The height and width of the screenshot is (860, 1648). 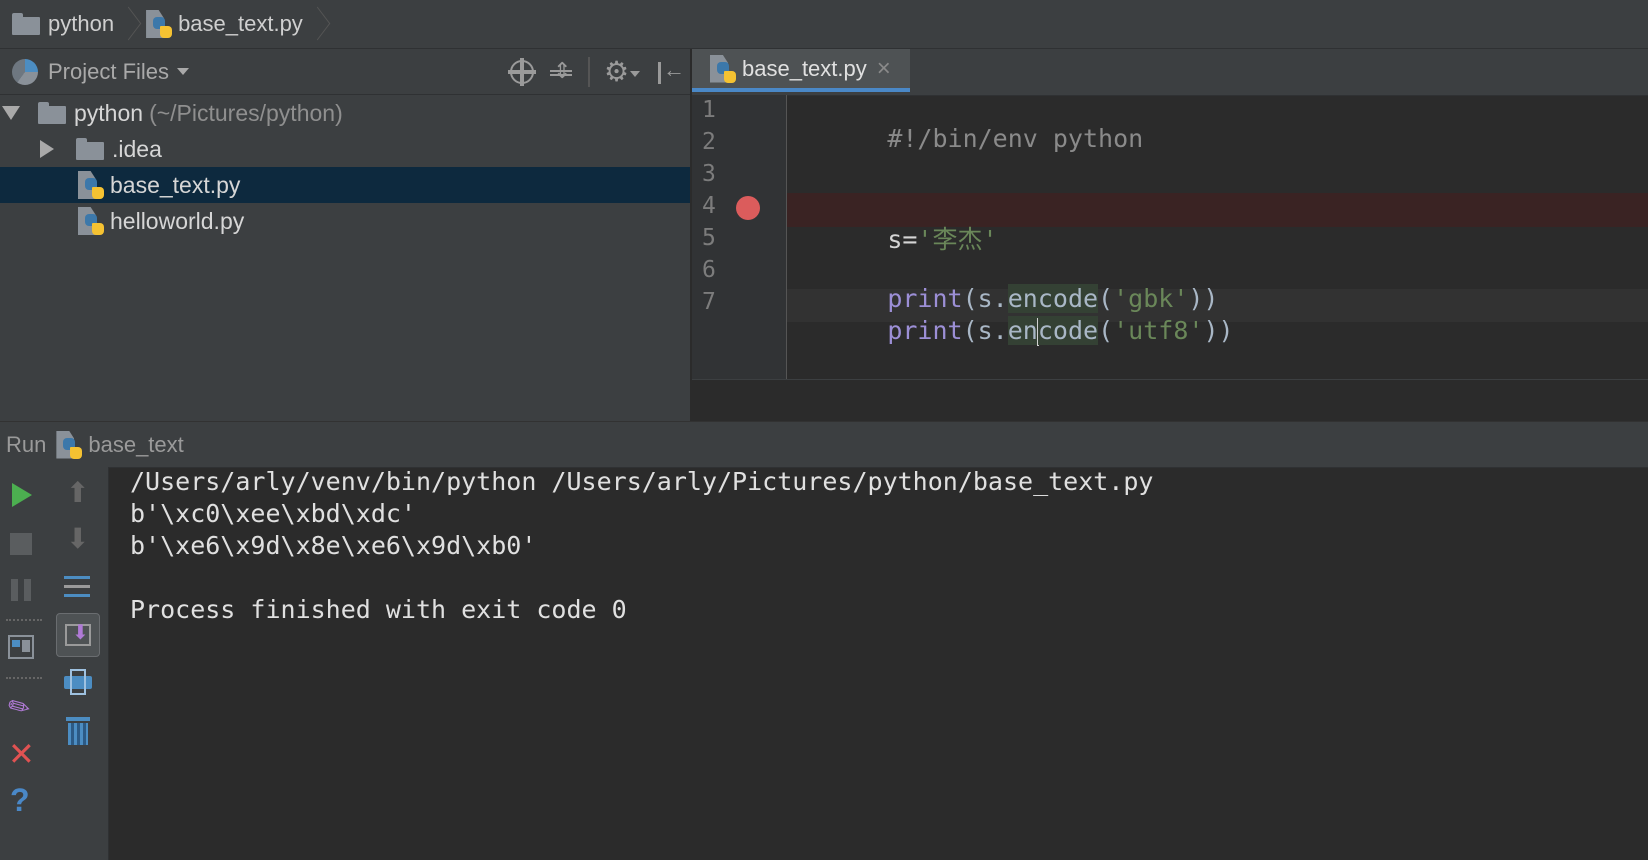 I want to click on breadcrumb-item-project: python, so click(x=67, y=24).